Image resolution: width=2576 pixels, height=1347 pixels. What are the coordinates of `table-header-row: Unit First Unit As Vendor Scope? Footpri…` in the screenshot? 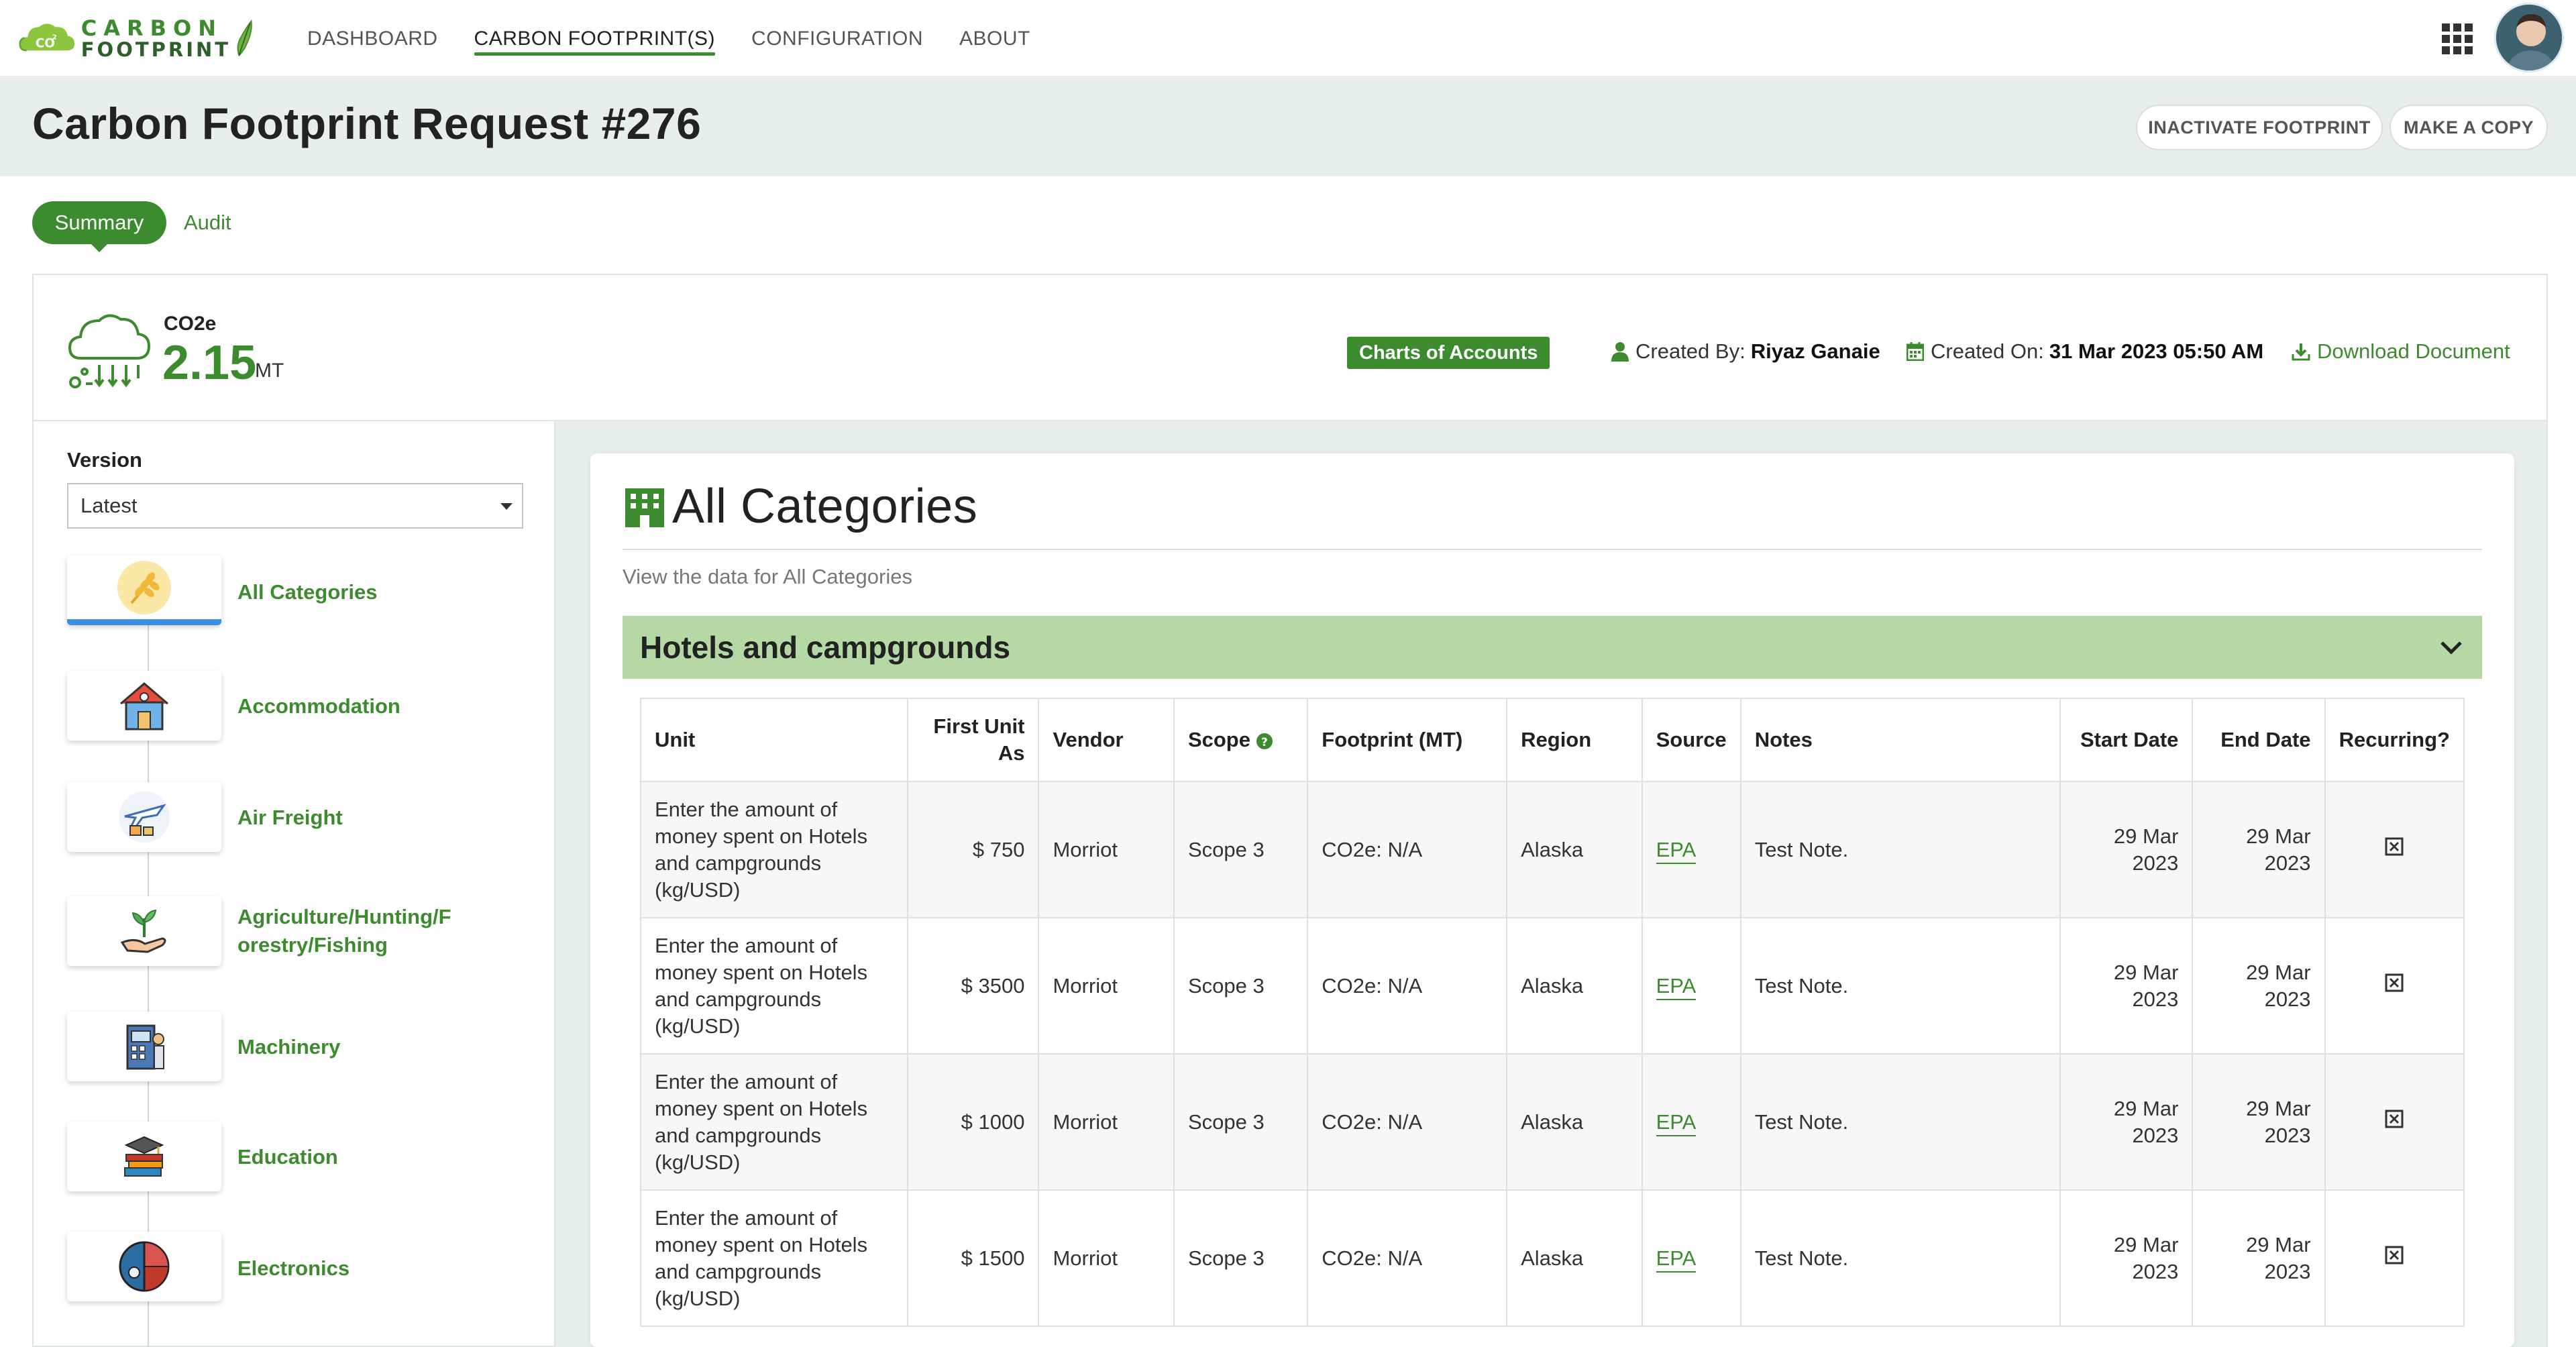 It's located at (1552, 740).